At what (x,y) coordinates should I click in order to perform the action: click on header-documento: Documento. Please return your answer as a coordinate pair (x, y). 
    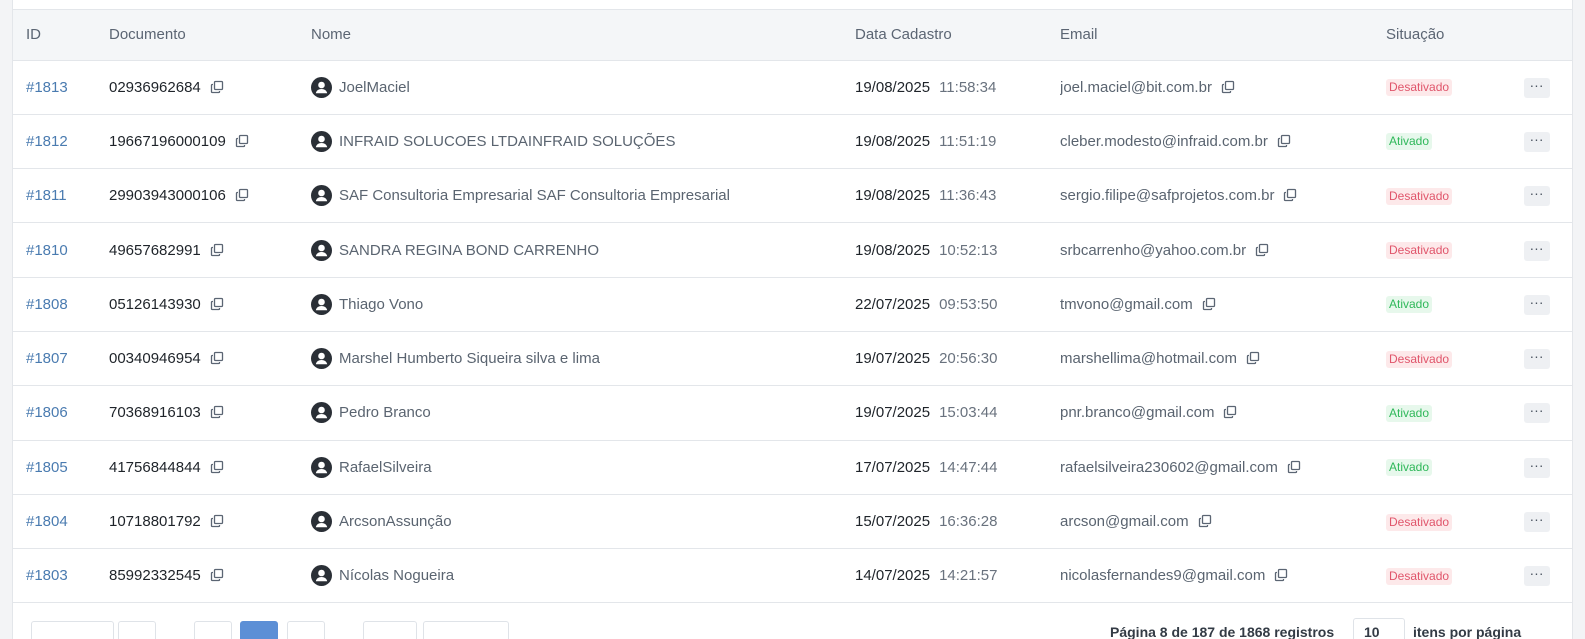
    Looking at the image, I should click on (210, 35).